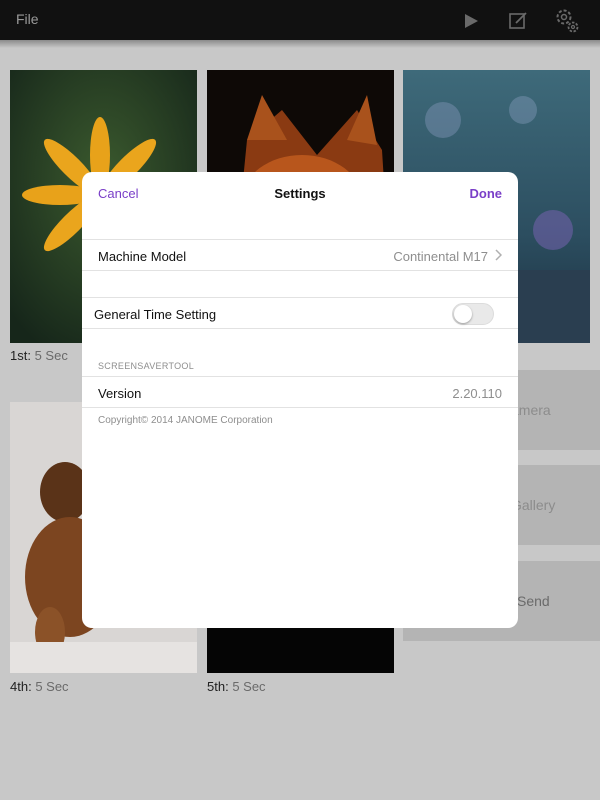 The width and height of the screenshot is (600, 800). I want to click on done-button: Done, so click(486, 193).